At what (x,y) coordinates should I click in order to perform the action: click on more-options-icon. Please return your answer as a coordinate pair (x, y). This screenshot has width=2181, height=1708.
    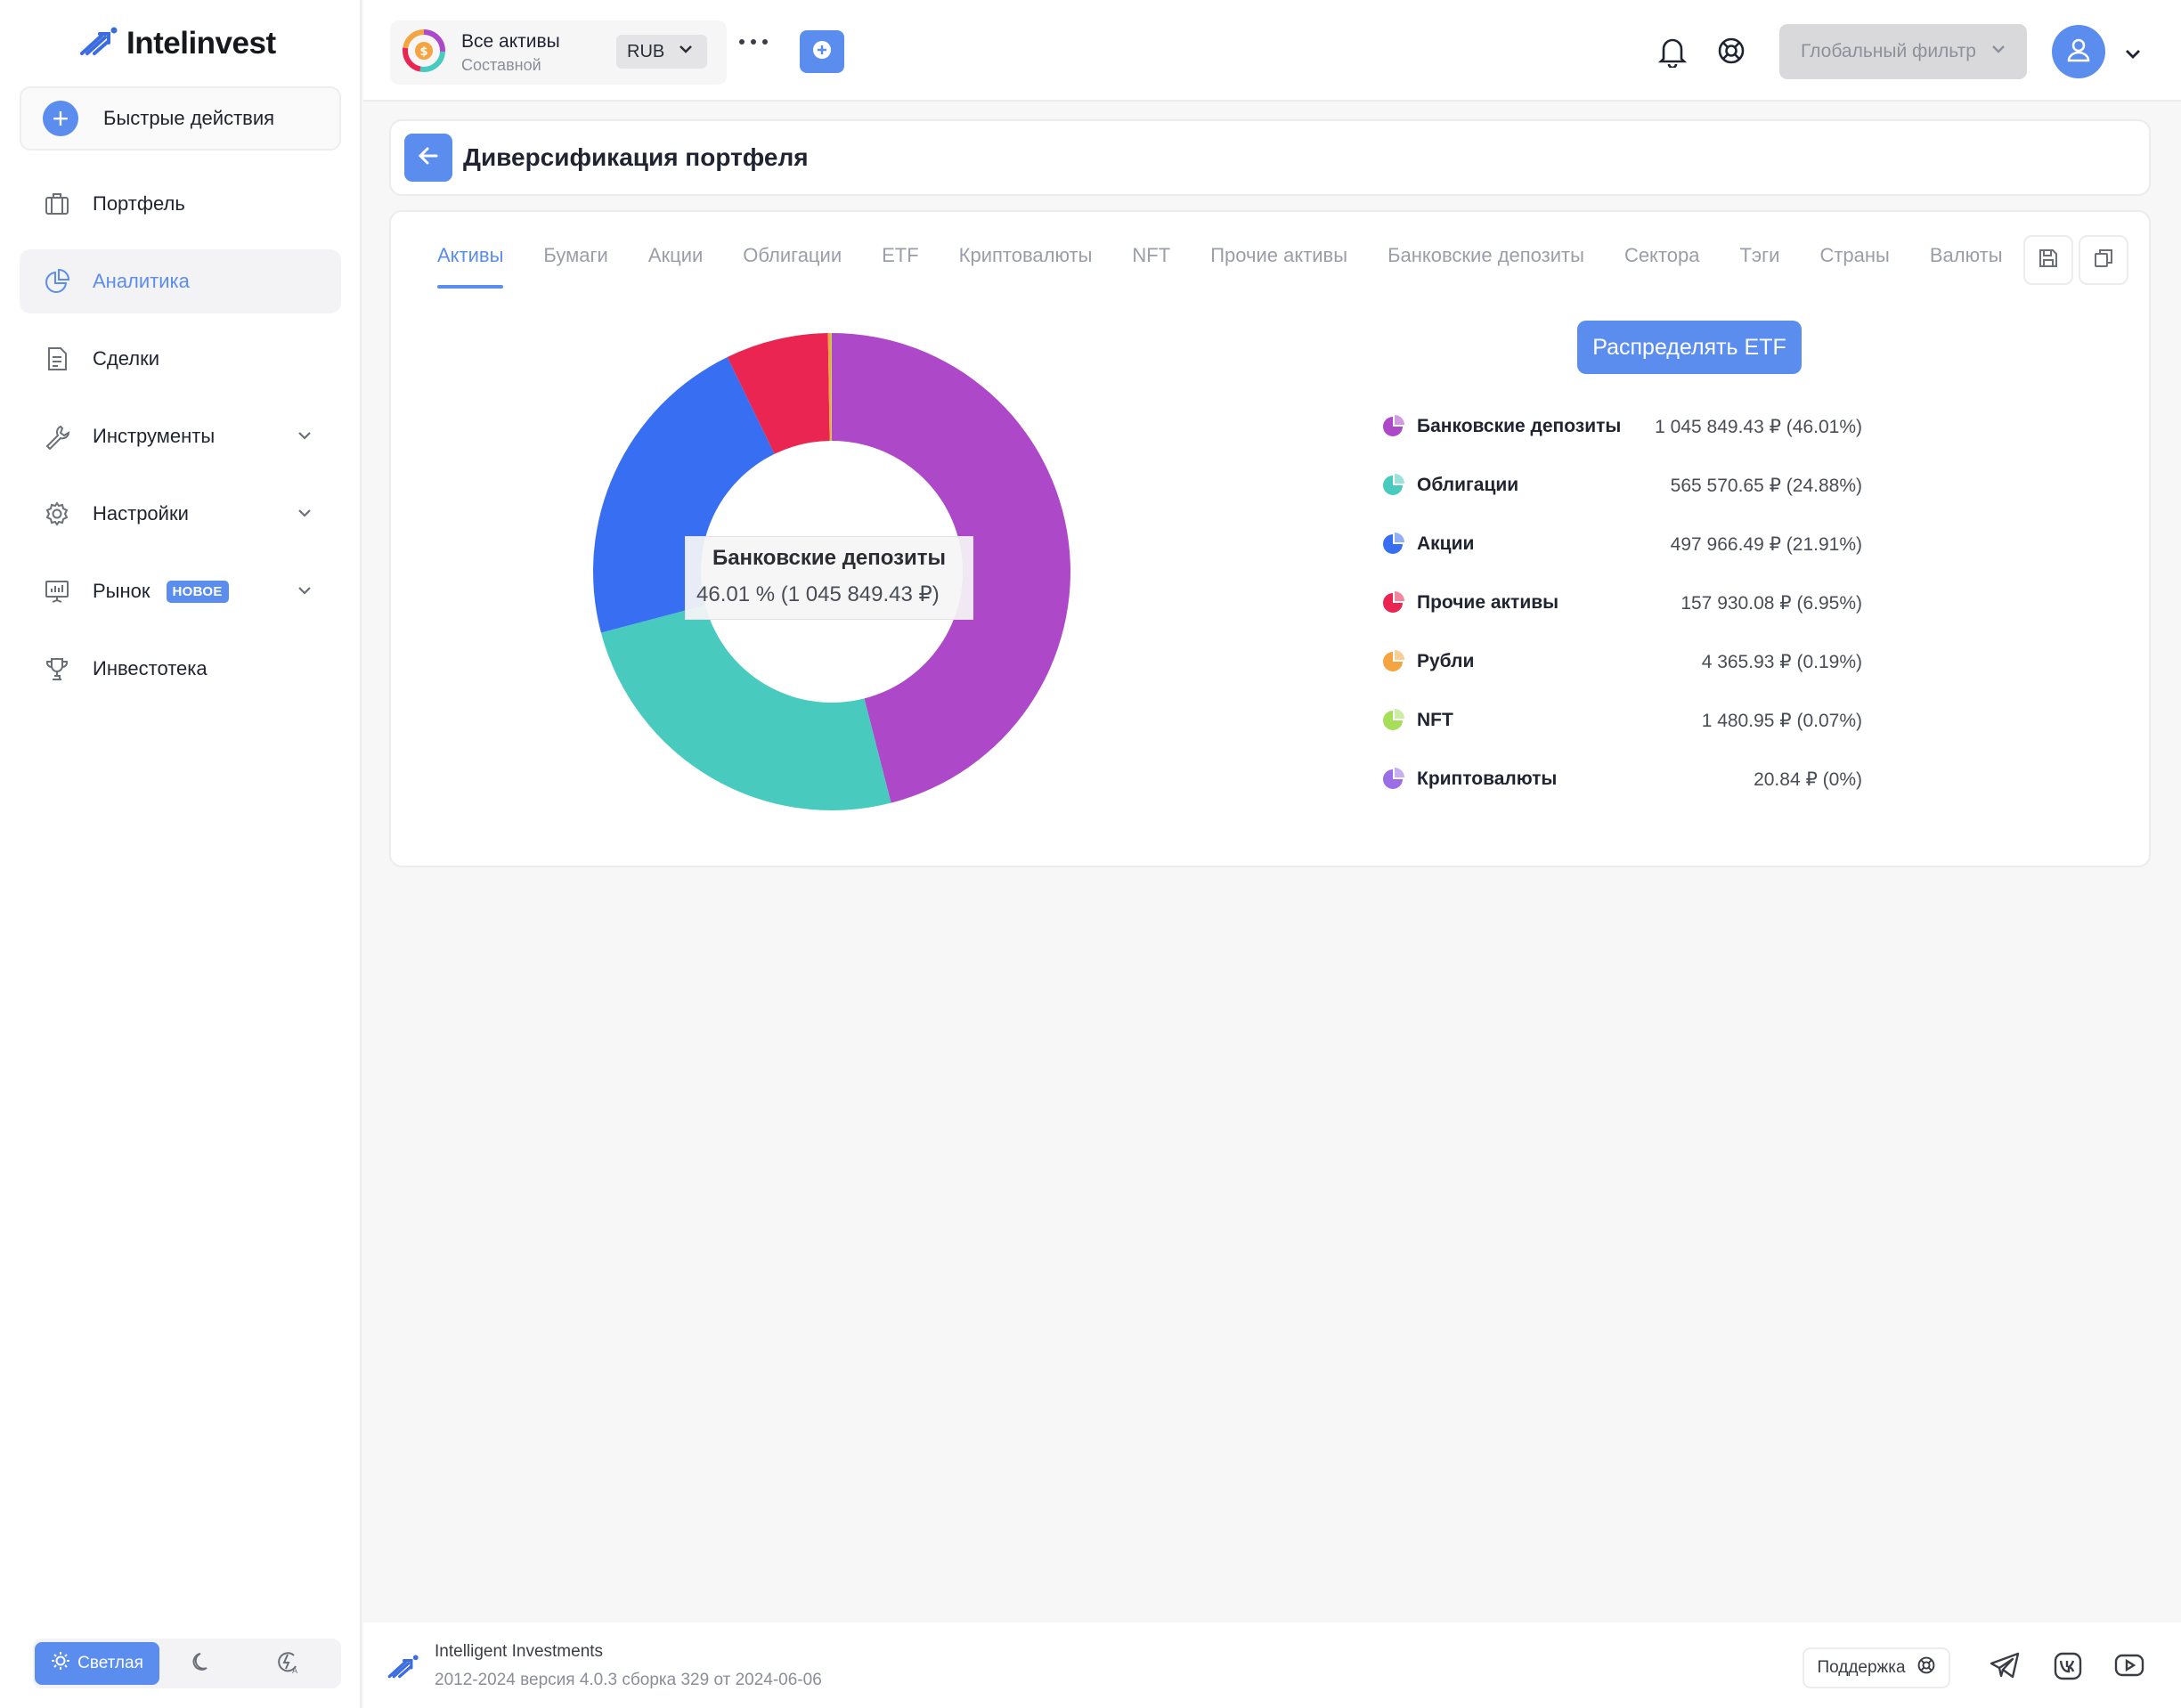
    Looking at the image, I should click on (754, 42).